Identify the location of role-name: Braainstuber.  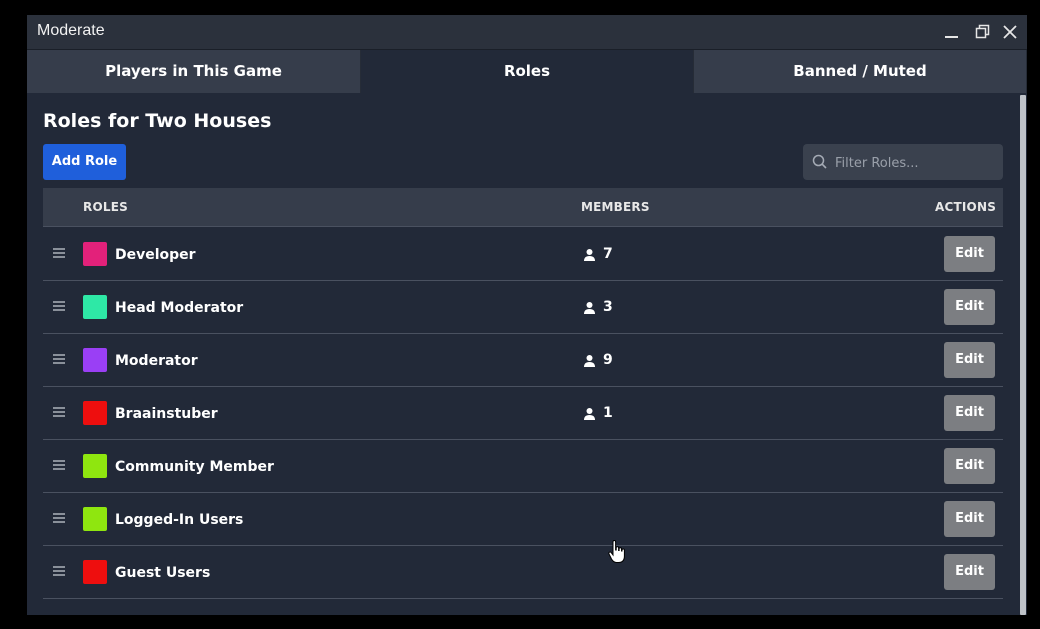
(166, 414).